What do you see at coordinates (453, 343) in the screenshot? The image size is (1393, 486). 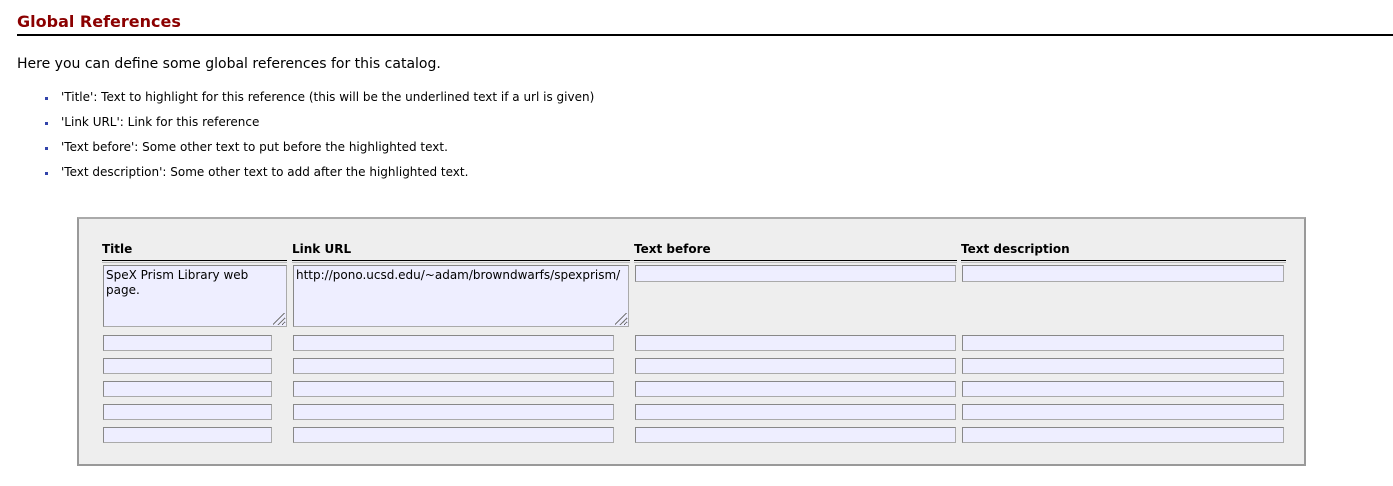 I see `row-2-link-url-input` at bounding box center [453, 343].